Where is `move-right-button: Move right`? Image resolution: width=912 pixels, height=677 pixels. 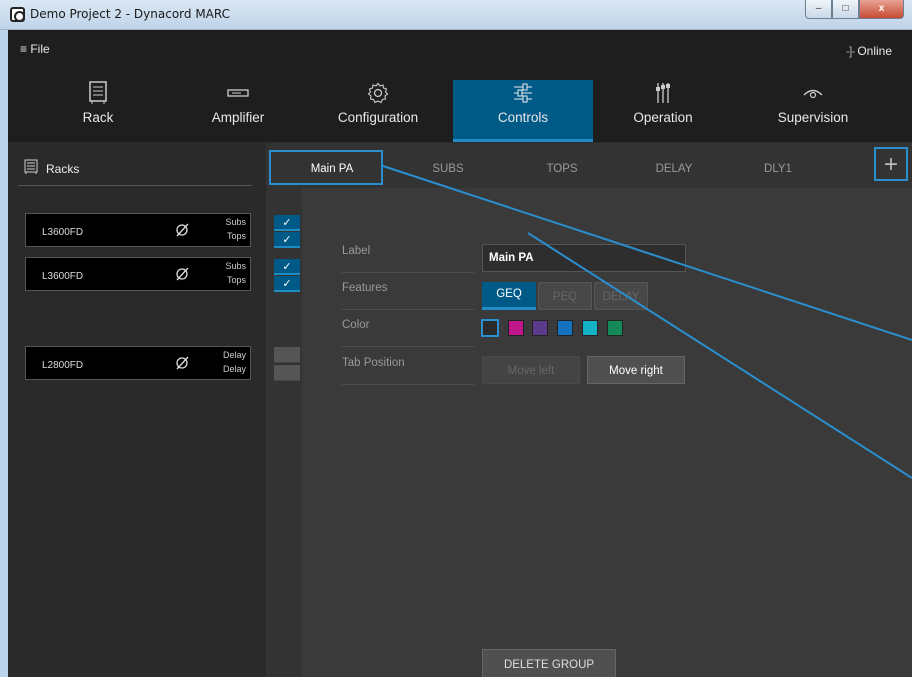 move-right-button: Move right is located at coordinates (636, 370).